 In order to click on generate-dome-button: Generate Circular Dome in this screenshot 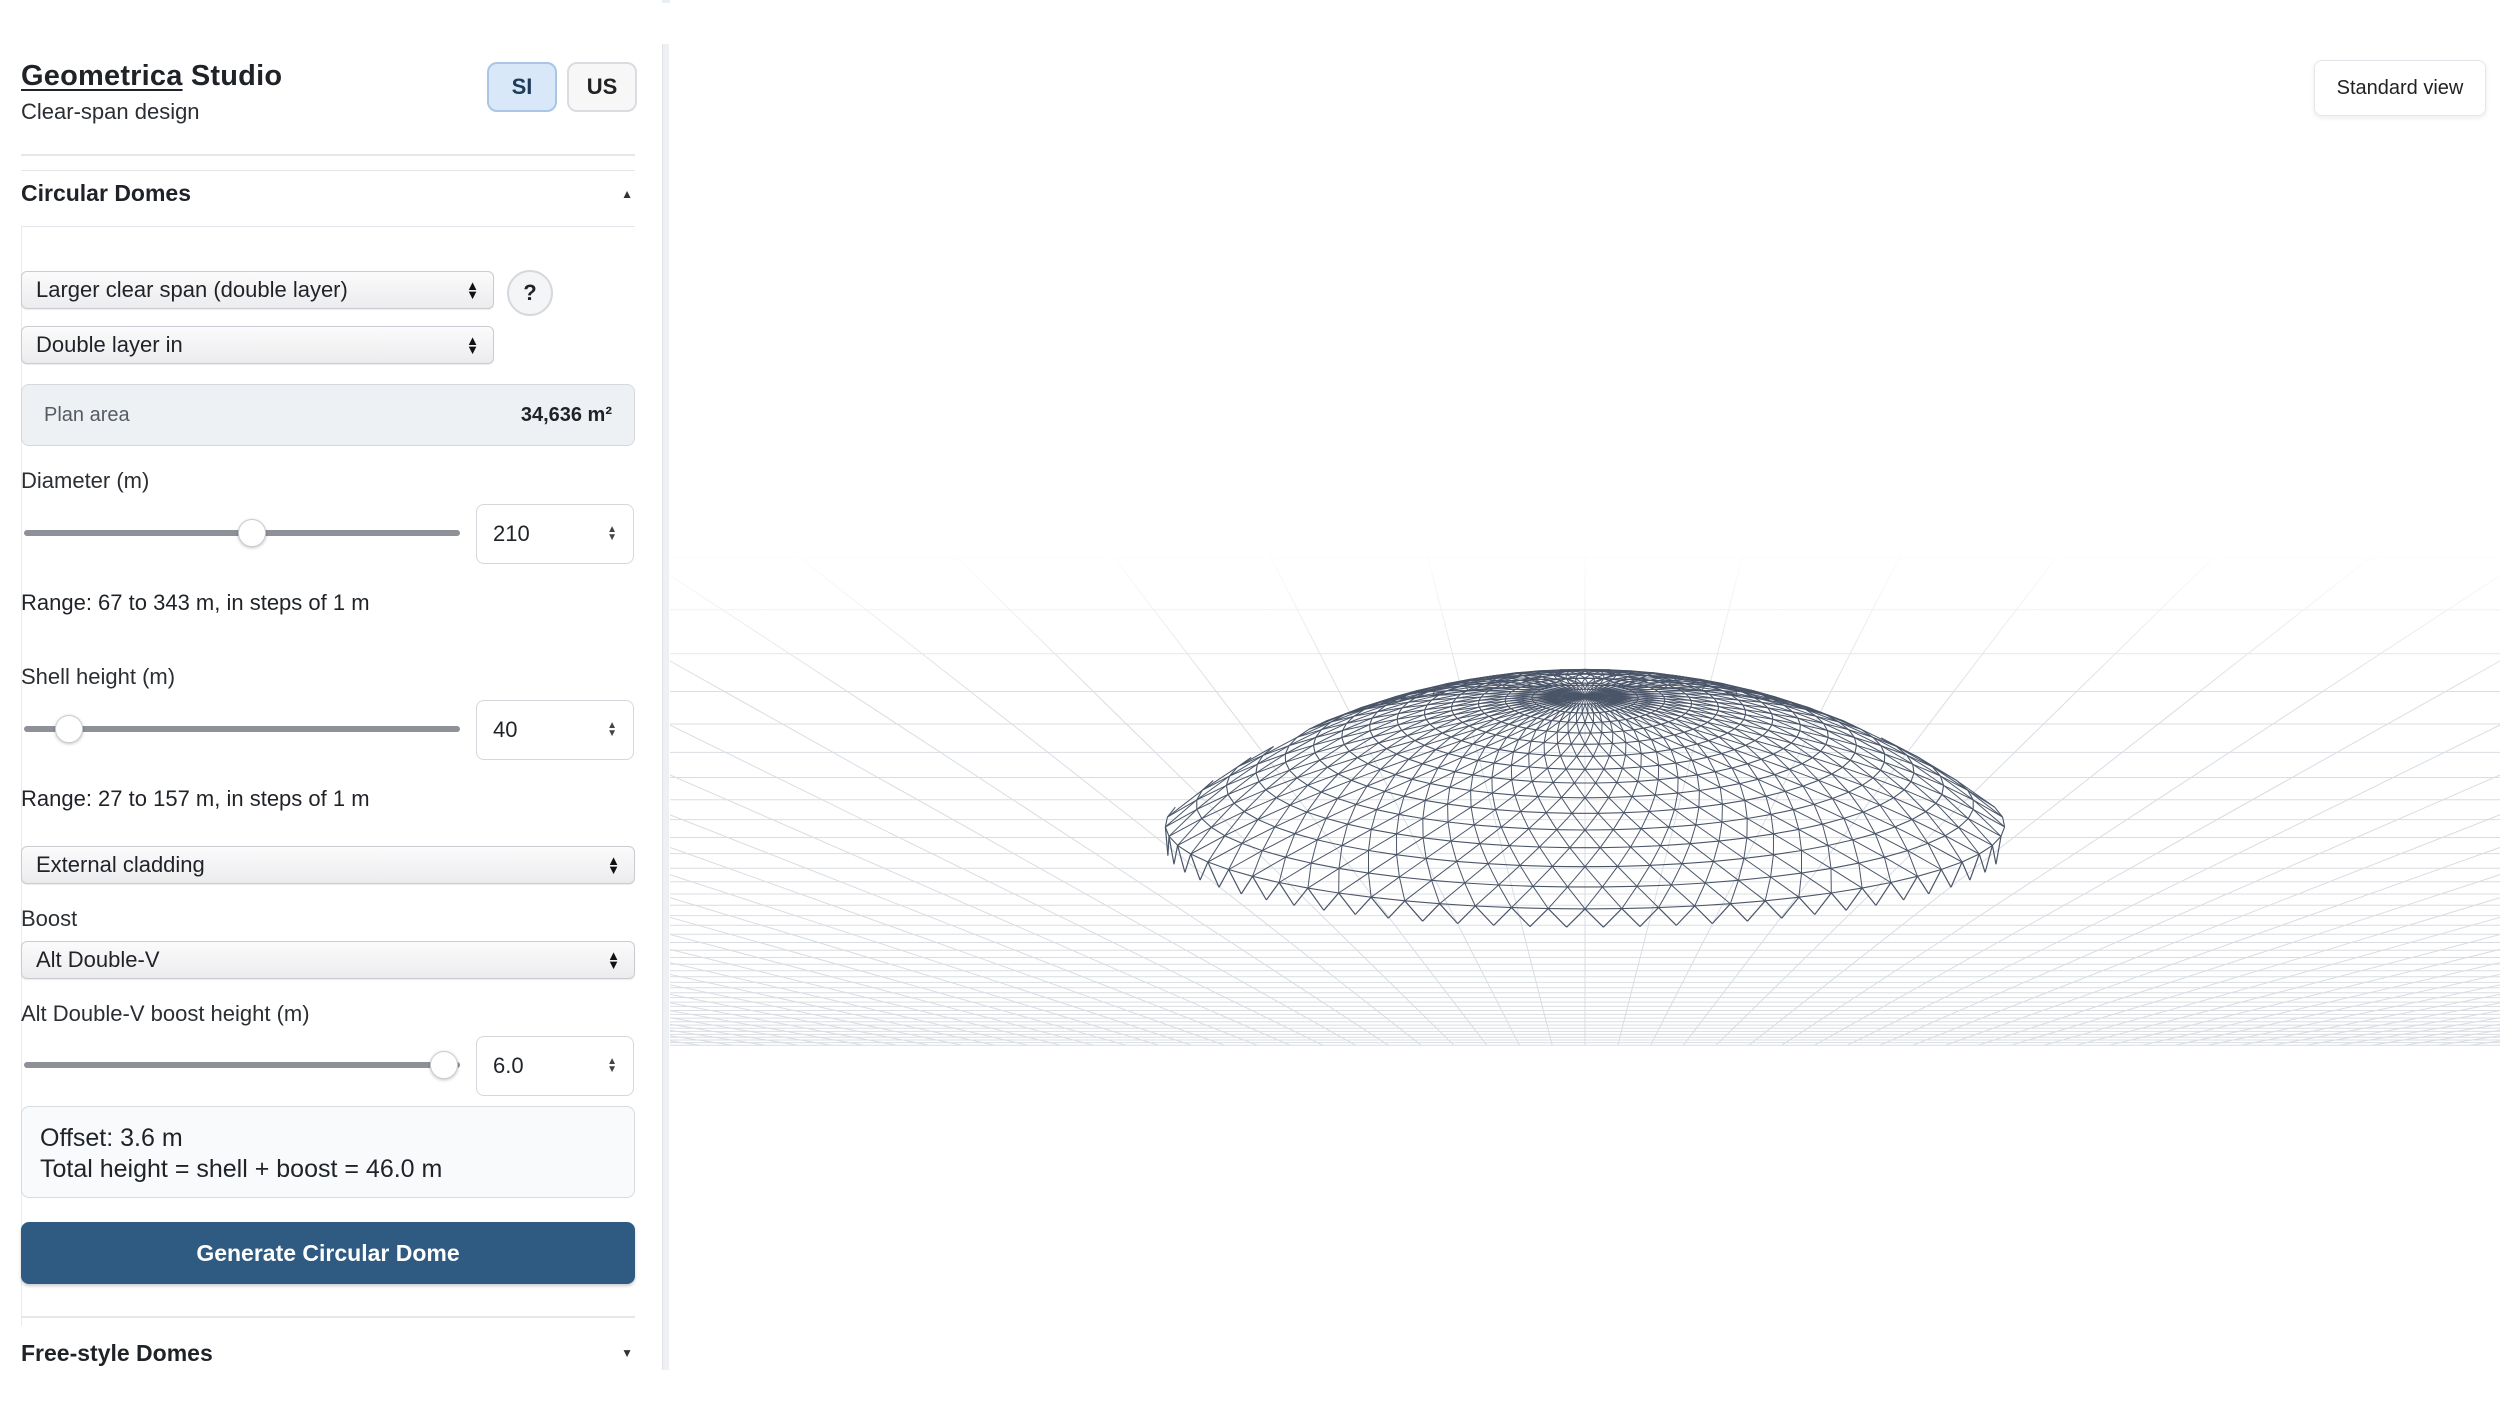, I will do `click(328, 1253)`.